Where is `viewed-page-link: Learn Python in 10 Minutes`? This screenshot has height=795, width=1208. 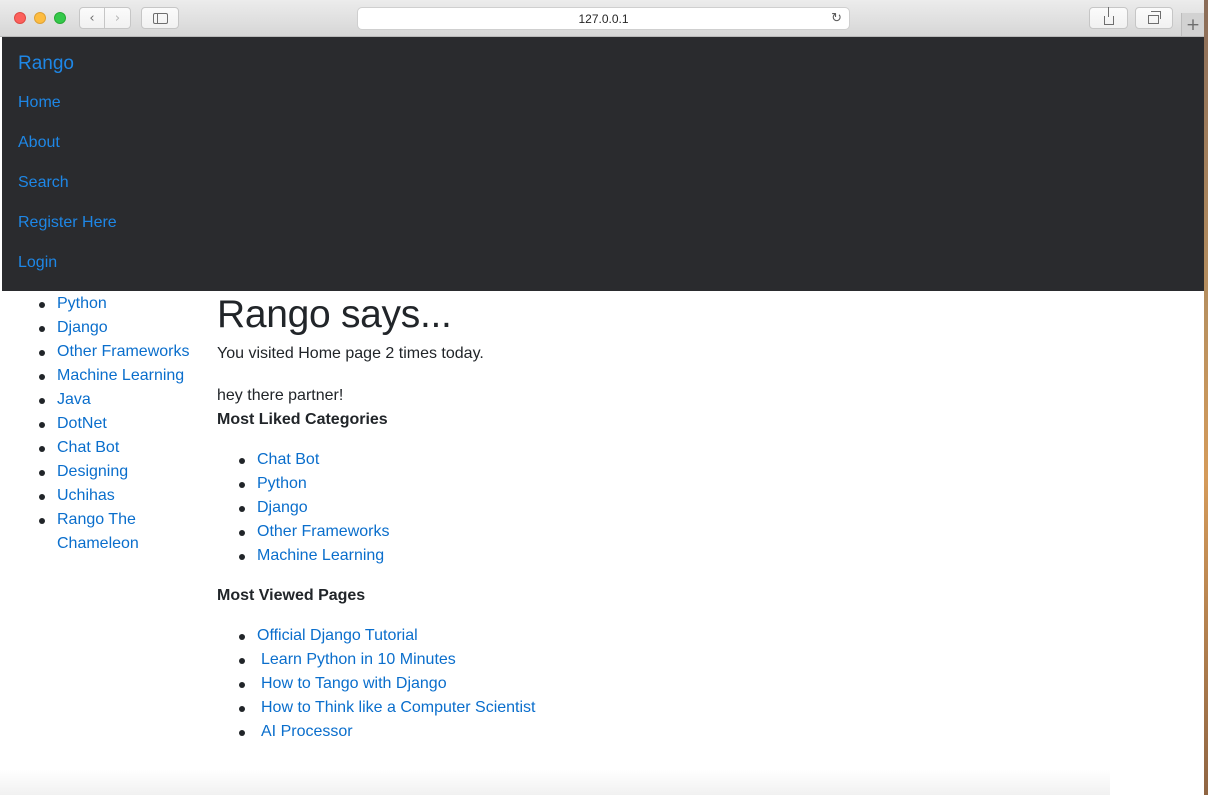
viewed-page-link: Learn Python in 10 Minutes is located at coordinates (358, 659).